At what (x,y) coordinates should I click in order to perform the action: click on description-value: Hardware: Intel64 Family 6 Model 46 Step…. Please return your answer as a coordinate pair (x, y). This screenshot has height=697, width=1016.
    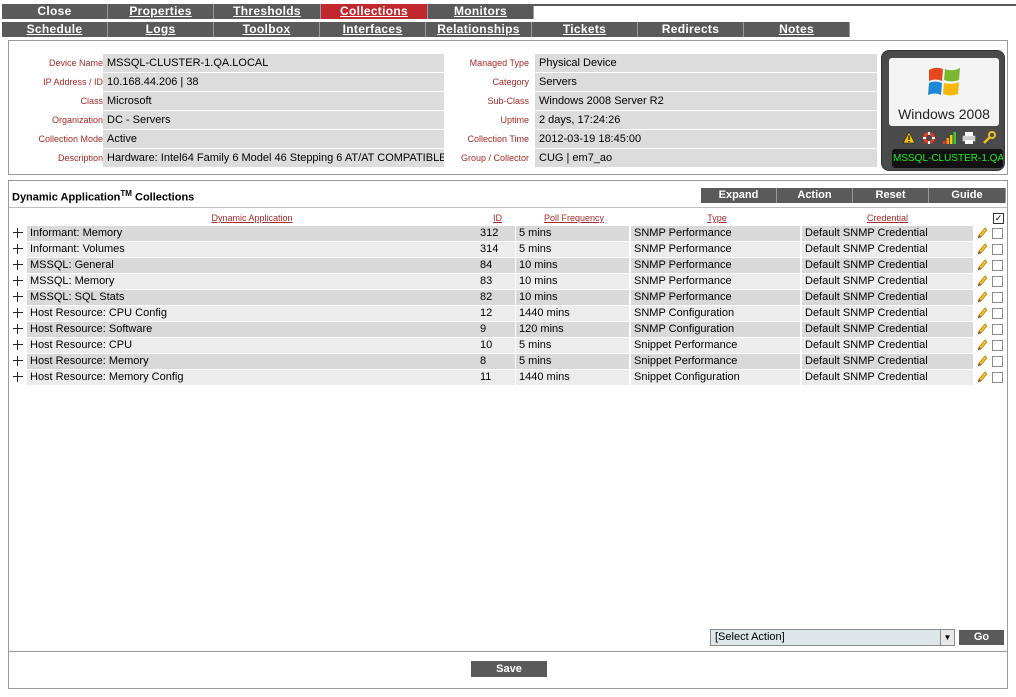
    Looking at the image, I should click on (273, 158).